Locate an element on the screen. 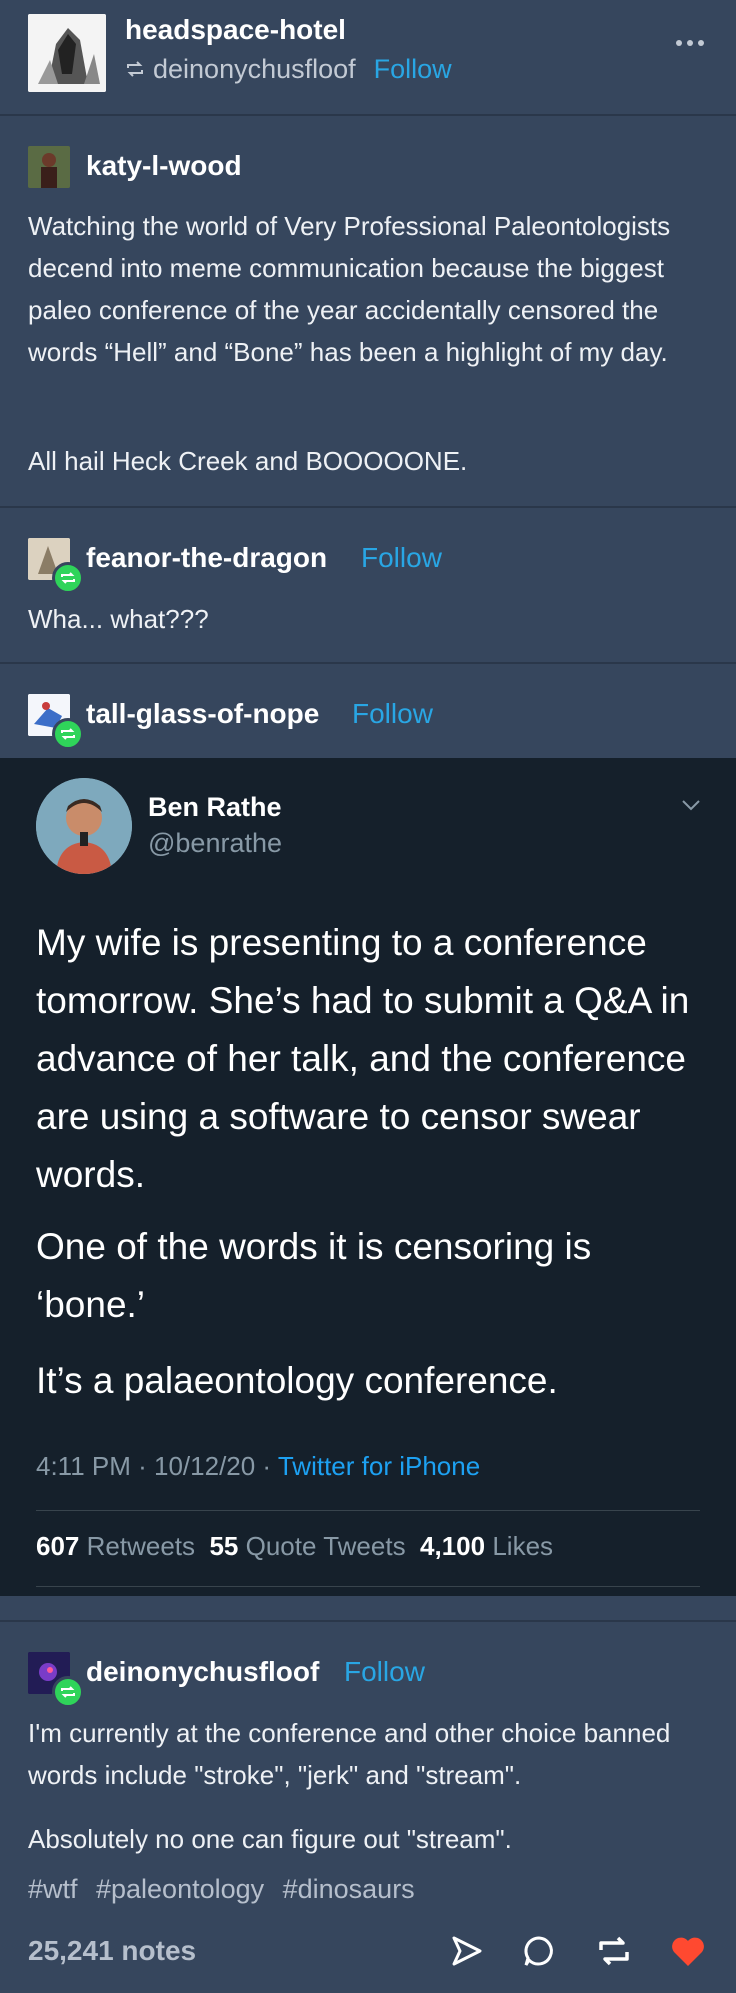 The width and height of the screenshot is (736, 1993). tag-link: #wtf is located at coordinates (53, 1889).